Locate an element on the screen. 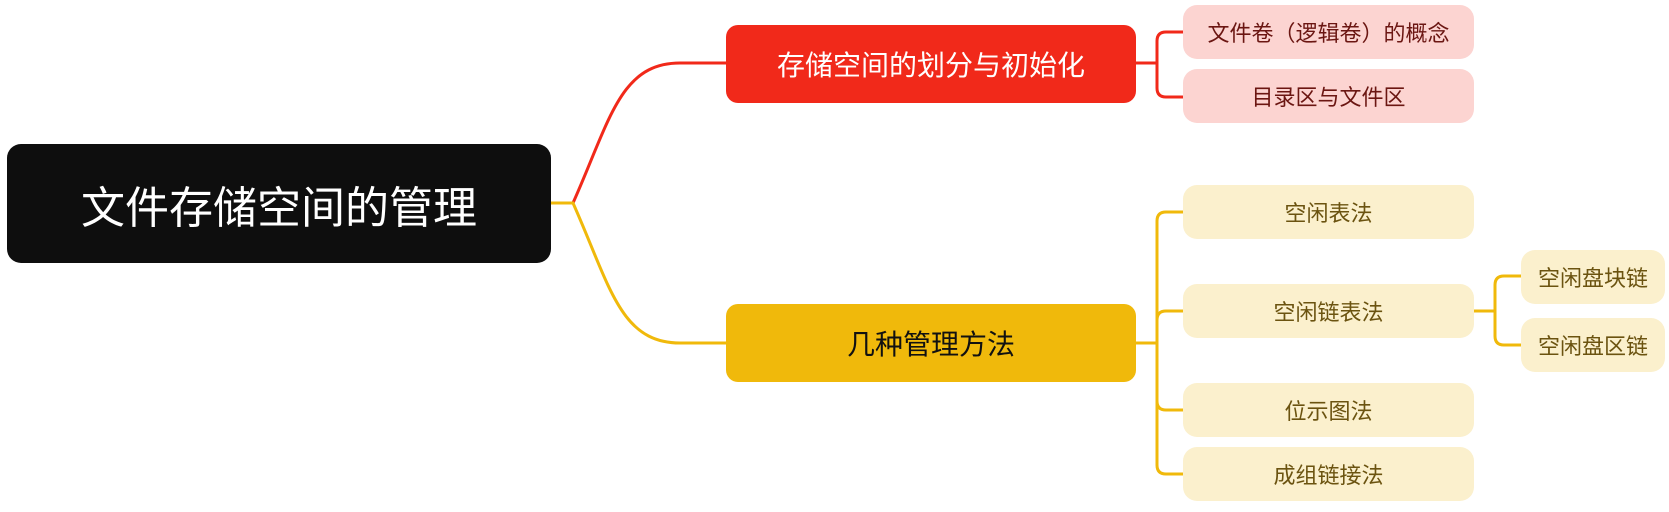 The width and height of the screenshot is (1669, 512). root-label: 文件存储空间的管理 is located at coordinates (279, 208).